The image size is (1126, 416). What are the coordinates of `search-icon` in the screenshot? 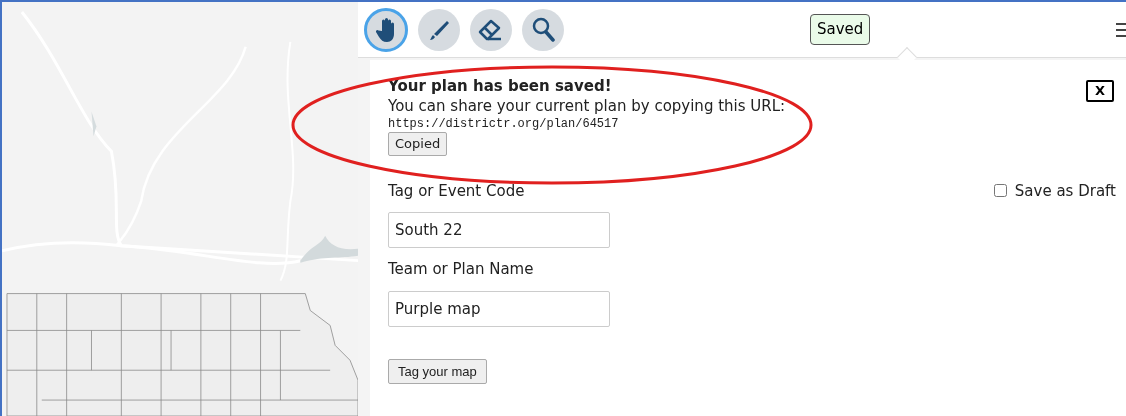 It's located at (543, 29).